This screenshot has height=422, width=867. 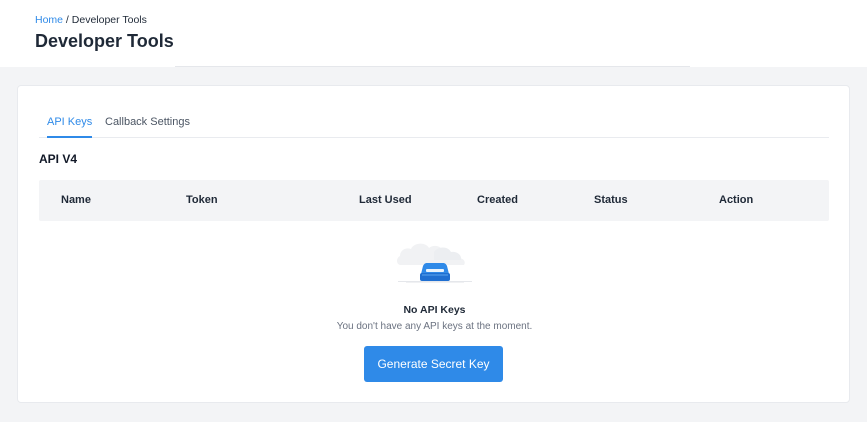 I want to click on tab-callback-settings: Callback Settings, so click(x=147, y=126).